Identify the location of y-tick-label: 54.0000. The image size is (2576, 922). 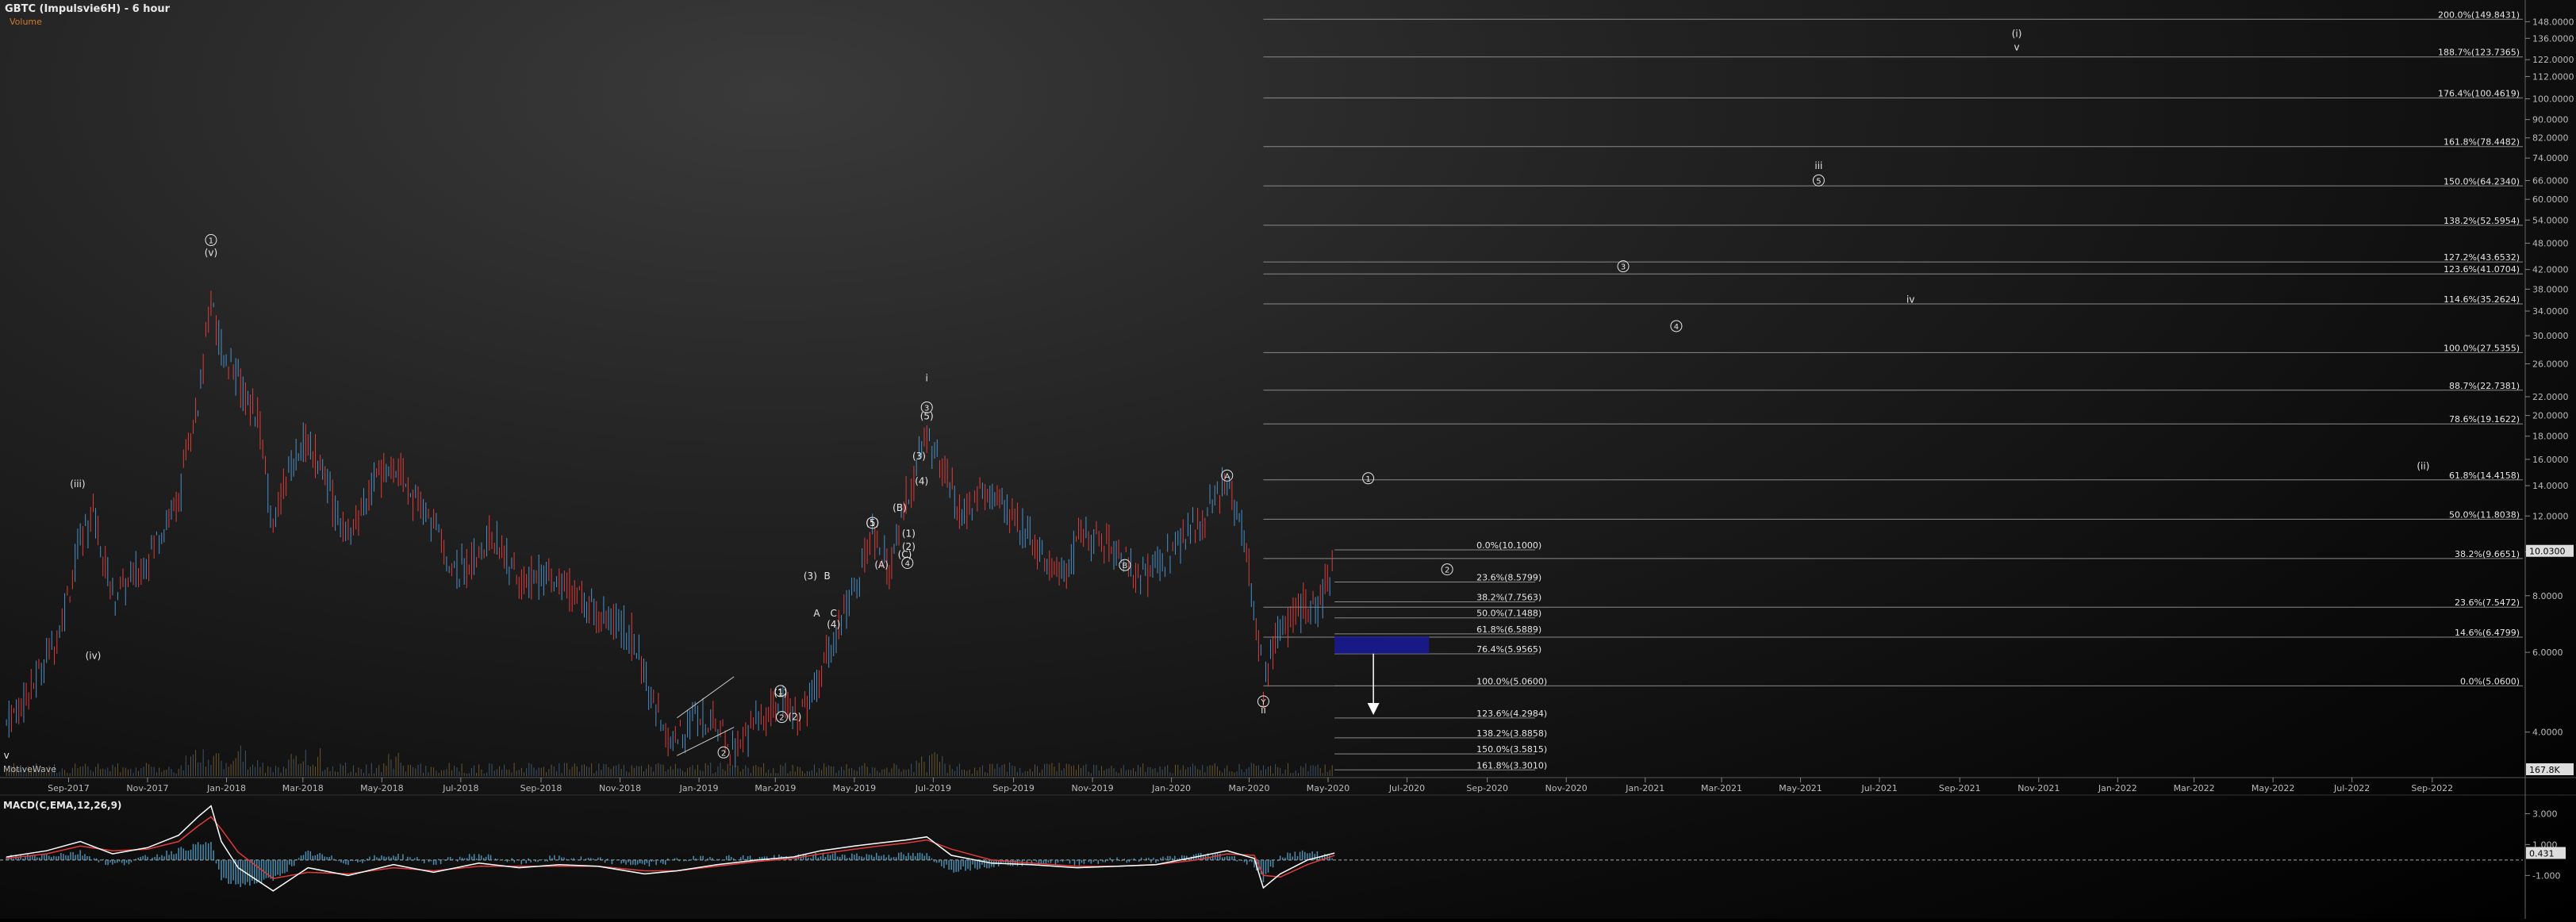
(2550, 220).